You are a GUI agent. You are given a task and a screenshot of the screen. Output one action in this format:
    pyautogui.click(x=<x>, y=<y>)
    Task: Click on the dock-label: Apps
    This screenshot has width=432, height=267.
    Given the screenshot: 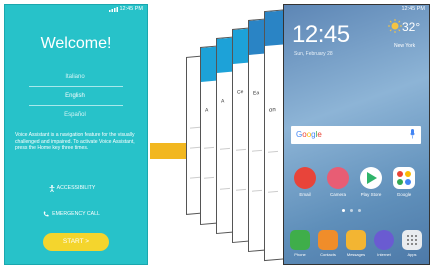 What is the action you would take?
    pyautogui.click(x=412, y=254)
    